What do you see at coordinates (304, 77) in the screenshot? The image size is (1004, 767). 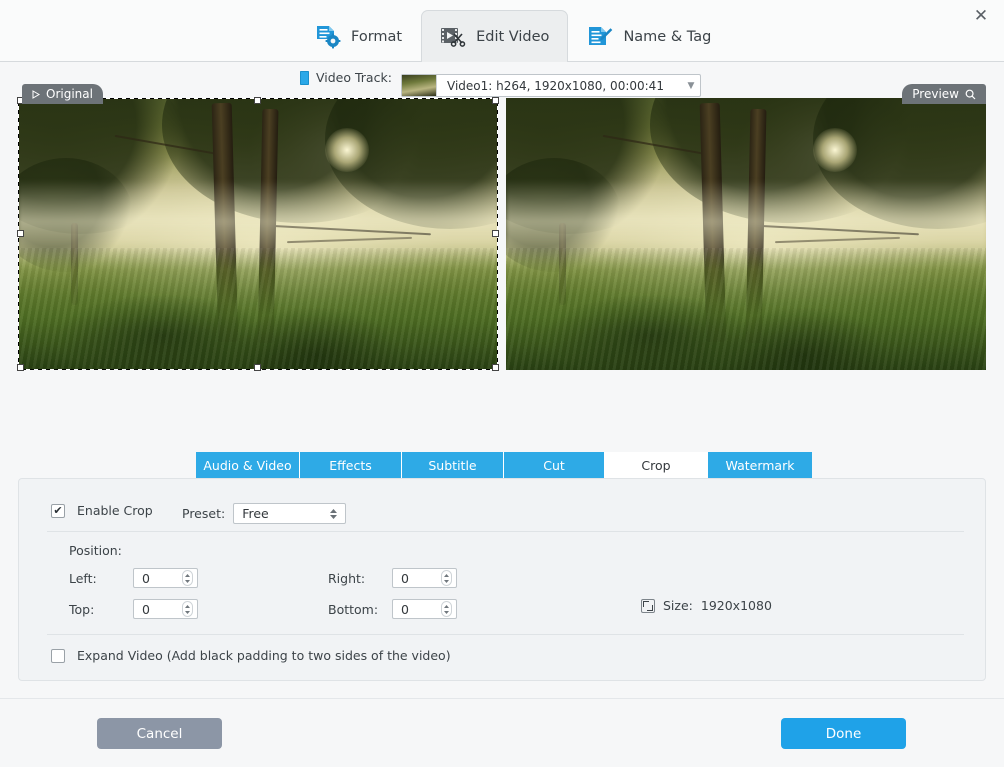 I see `video-track-icon` at bounding box center [304, 77].